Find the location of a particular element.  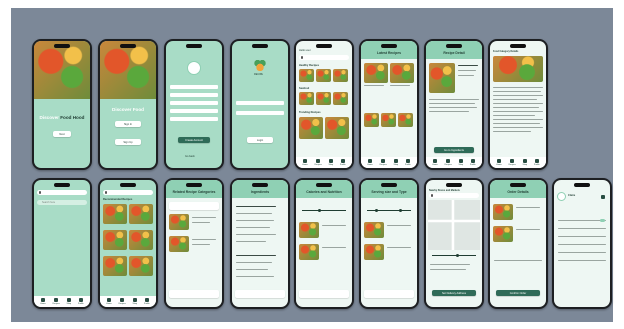

username-field is located at coordinates (260, 103).